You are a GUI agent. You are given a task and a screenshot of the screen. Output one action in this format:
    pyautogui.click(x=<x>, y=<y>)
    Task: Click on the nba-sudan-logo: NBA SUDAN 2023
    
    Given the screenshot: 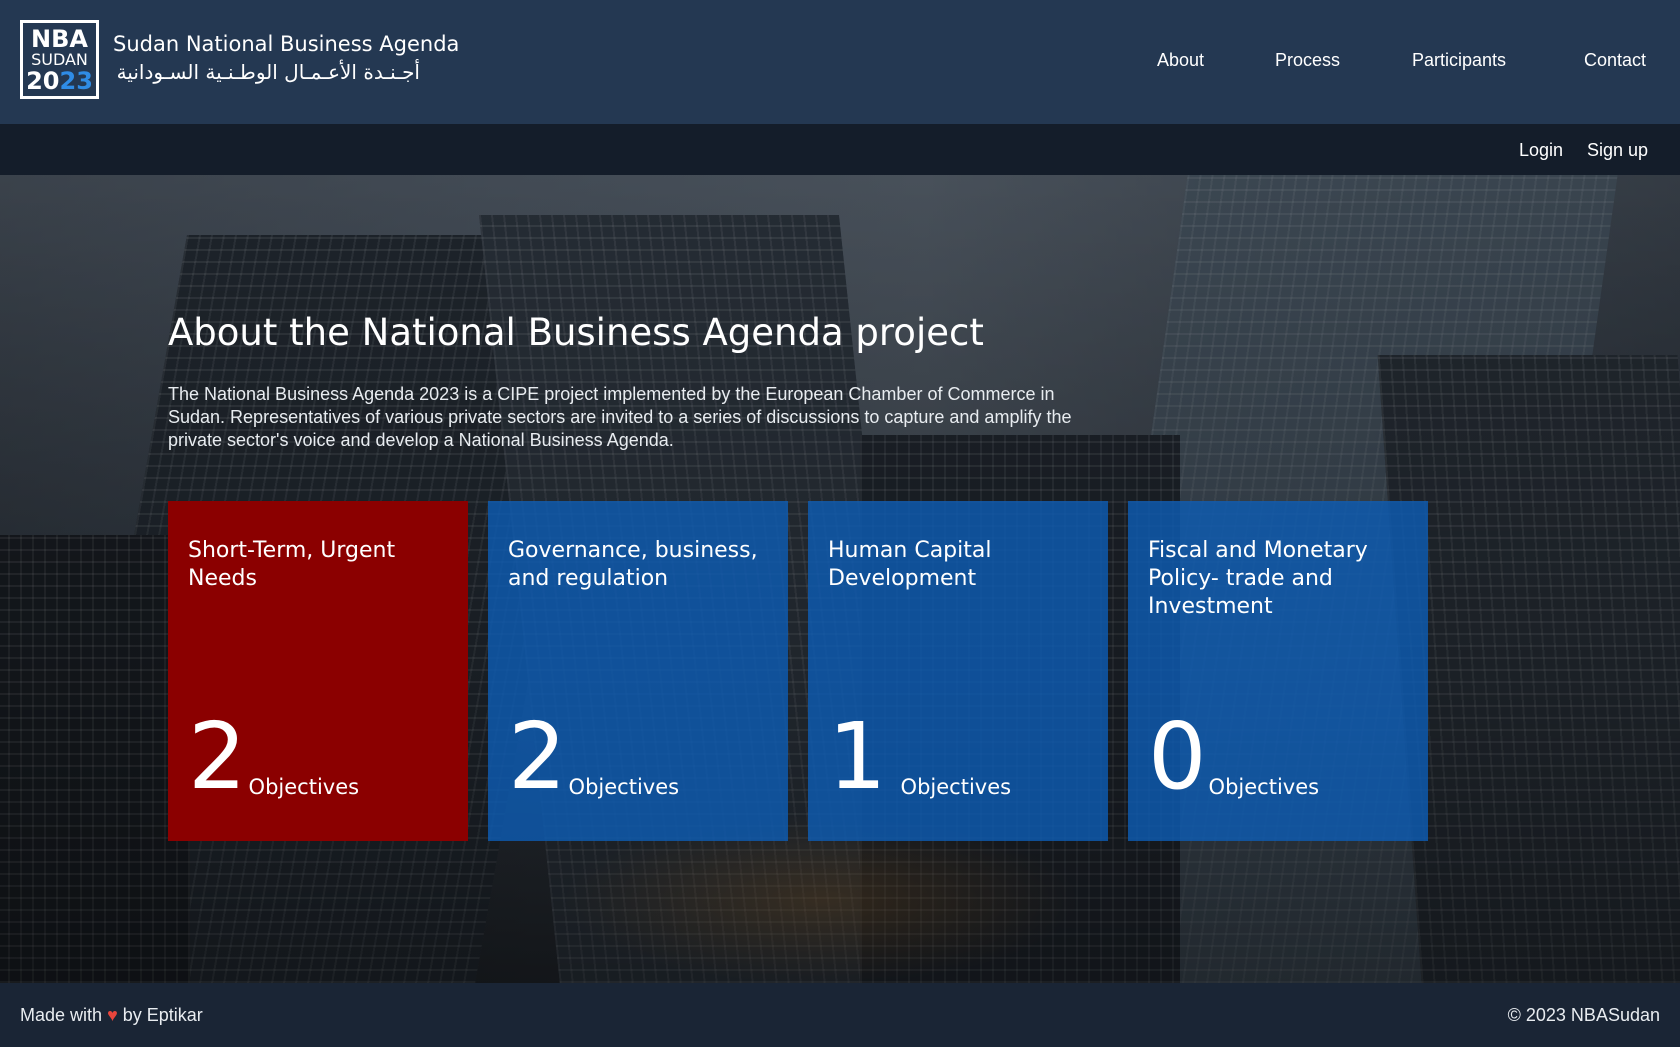 What is the action you would take?
    pyautogui.click(x=59, y=59)
    